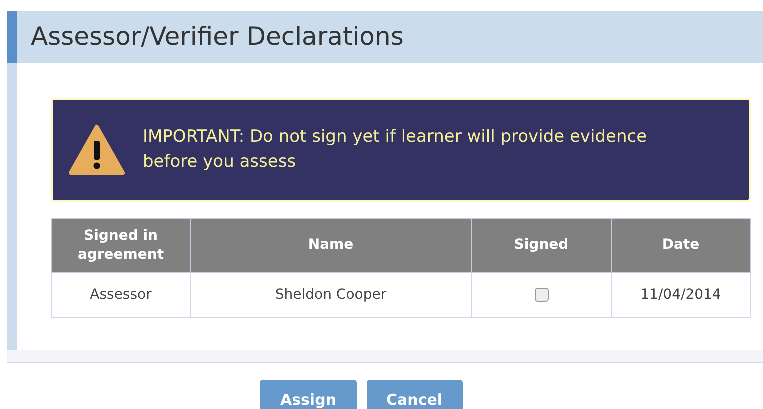 The height and width of the screenshot is (409, 763). What do you see at coordinates (414, 394) in the screenshot?
I see `cancel-button: Cancel` at bounding box center [414, 394].